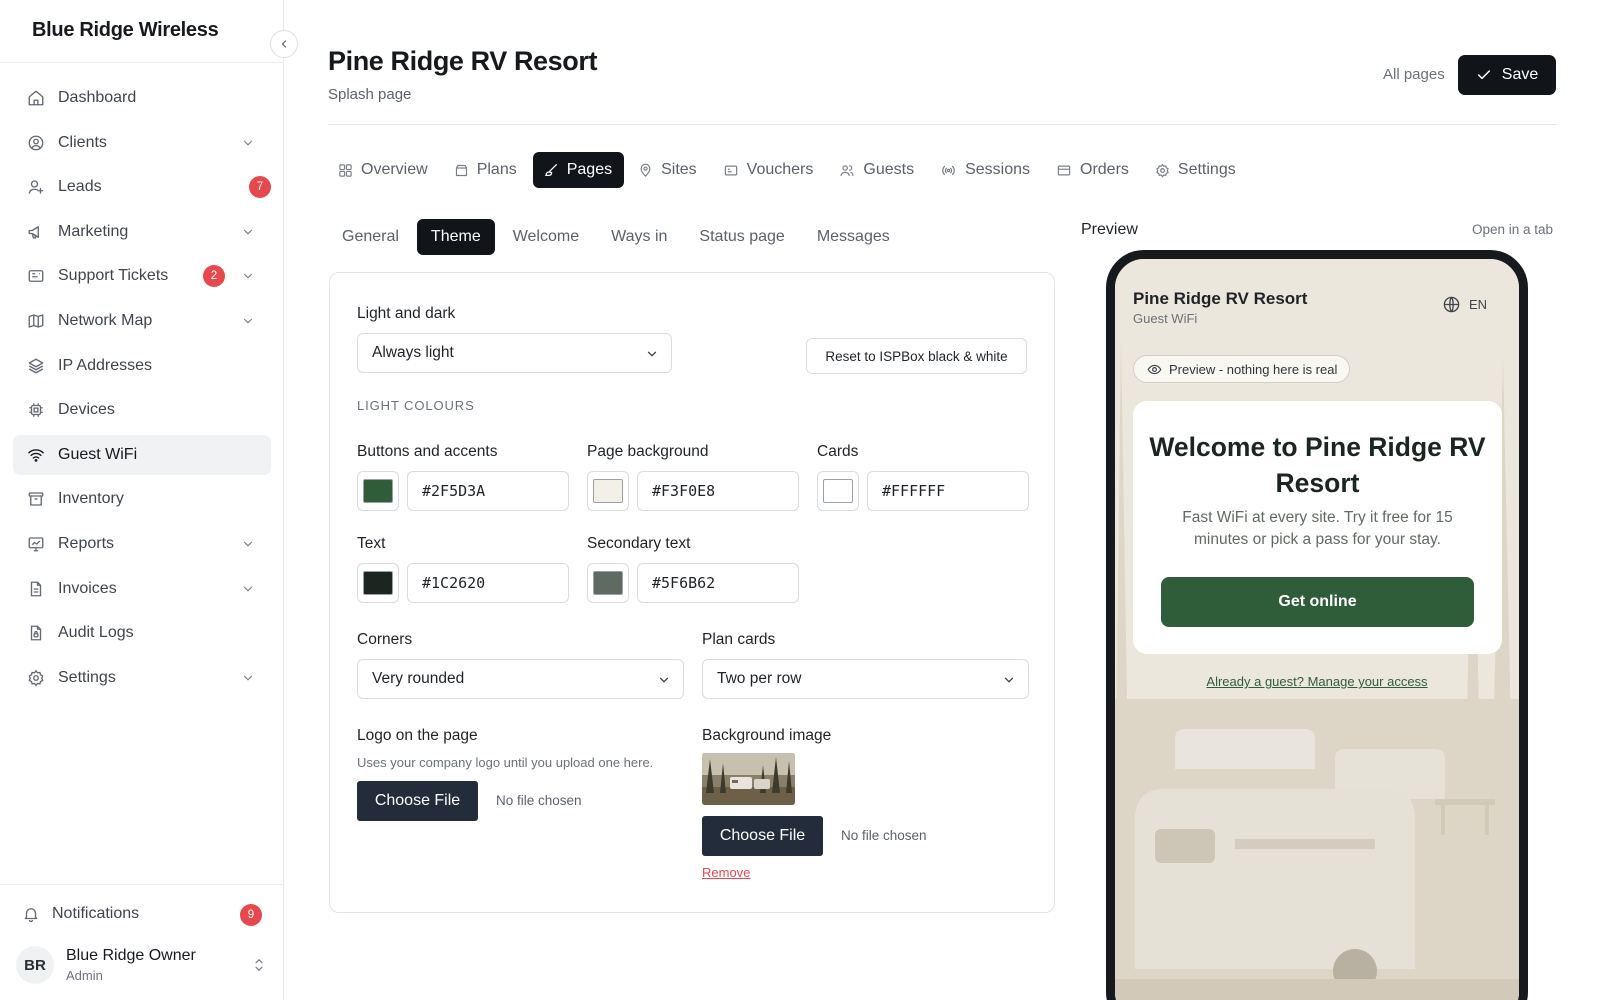 This screenshot has height=1000, width=1600. I want to click on subtab-ways-in: Ways in, so click(639, 237).